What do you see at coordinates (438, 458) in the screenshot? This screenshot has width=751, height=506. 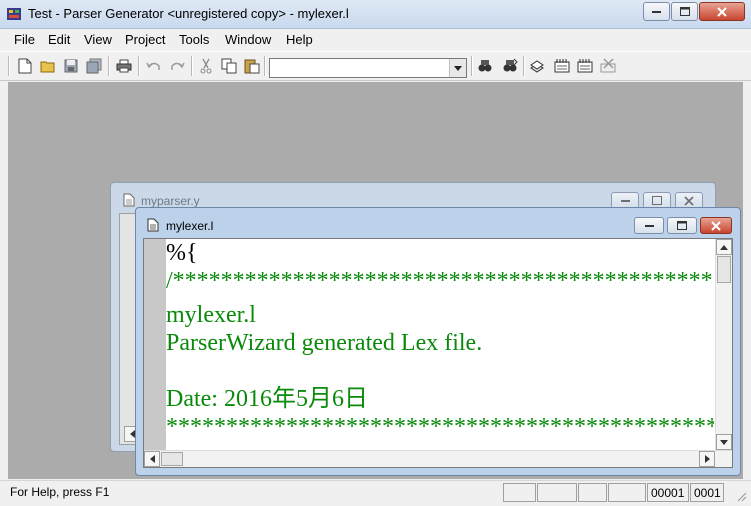 I see `horizontal-scrollbar` at bounding box center [438, 458].